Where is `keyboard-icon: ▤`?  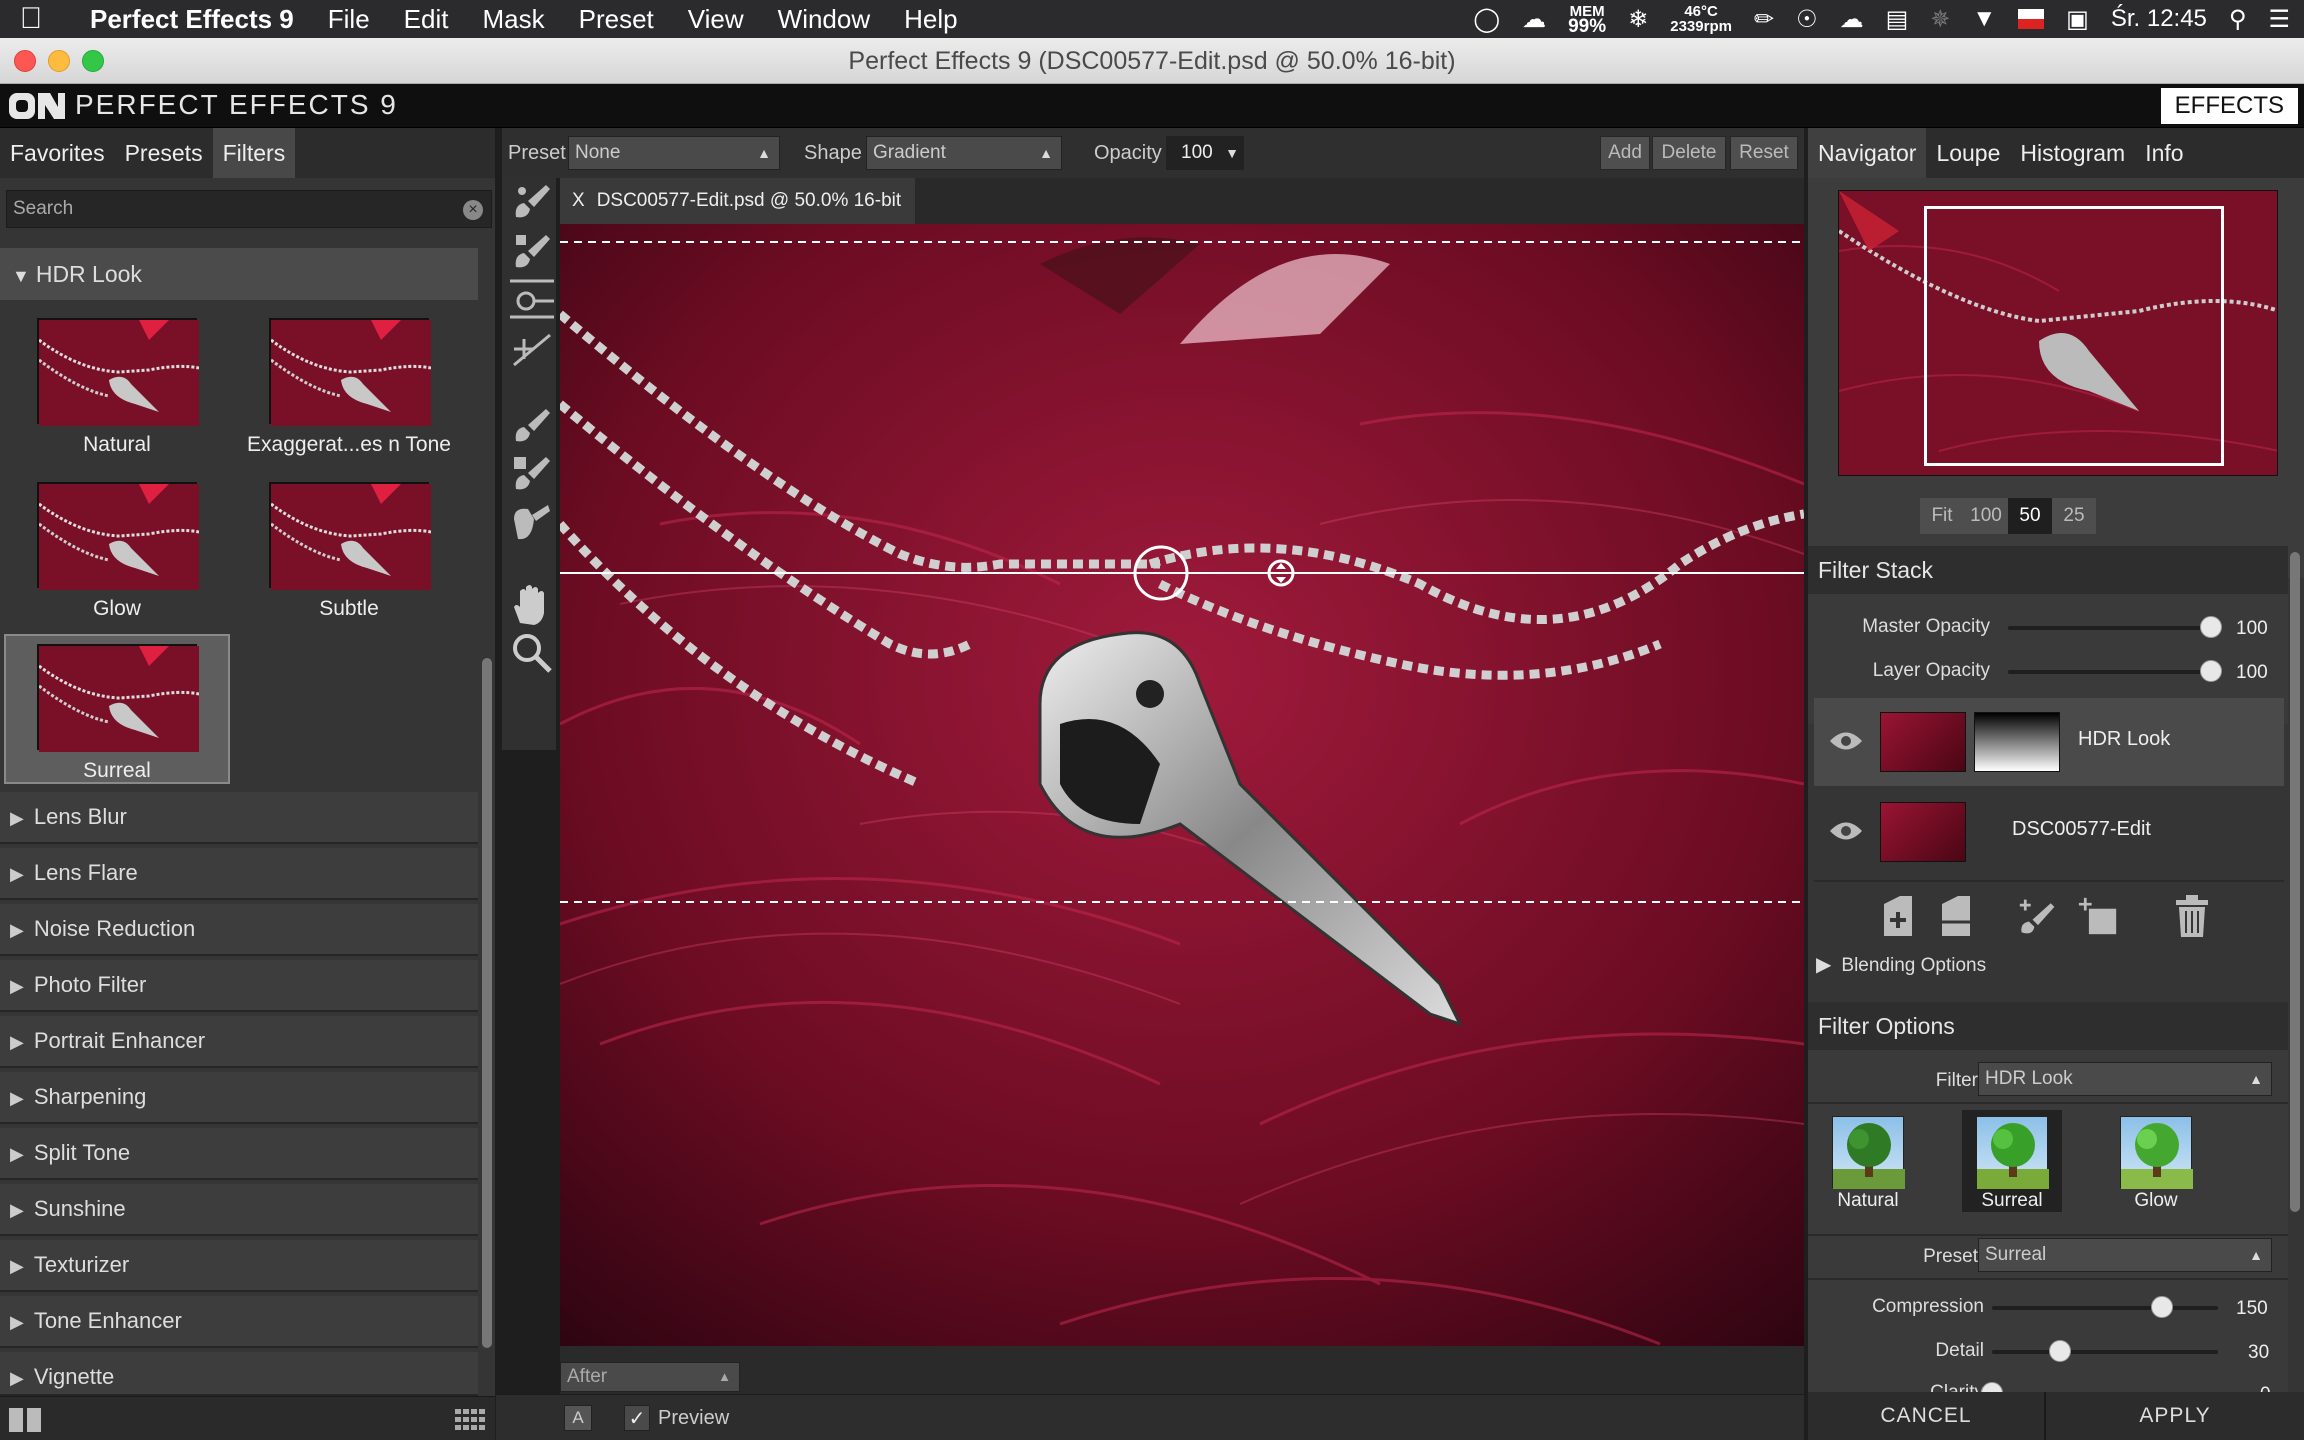
keyboard-icon: ▤ is located at coordinates (1897, 19).